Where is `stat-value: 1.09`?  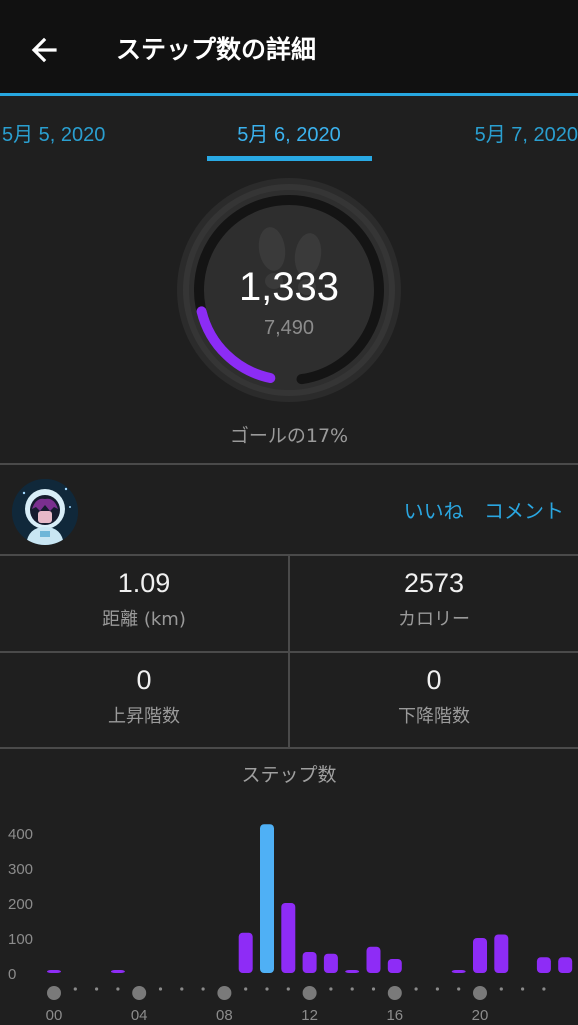
stat-value: 1.09 is located at coordinates (144, 583).